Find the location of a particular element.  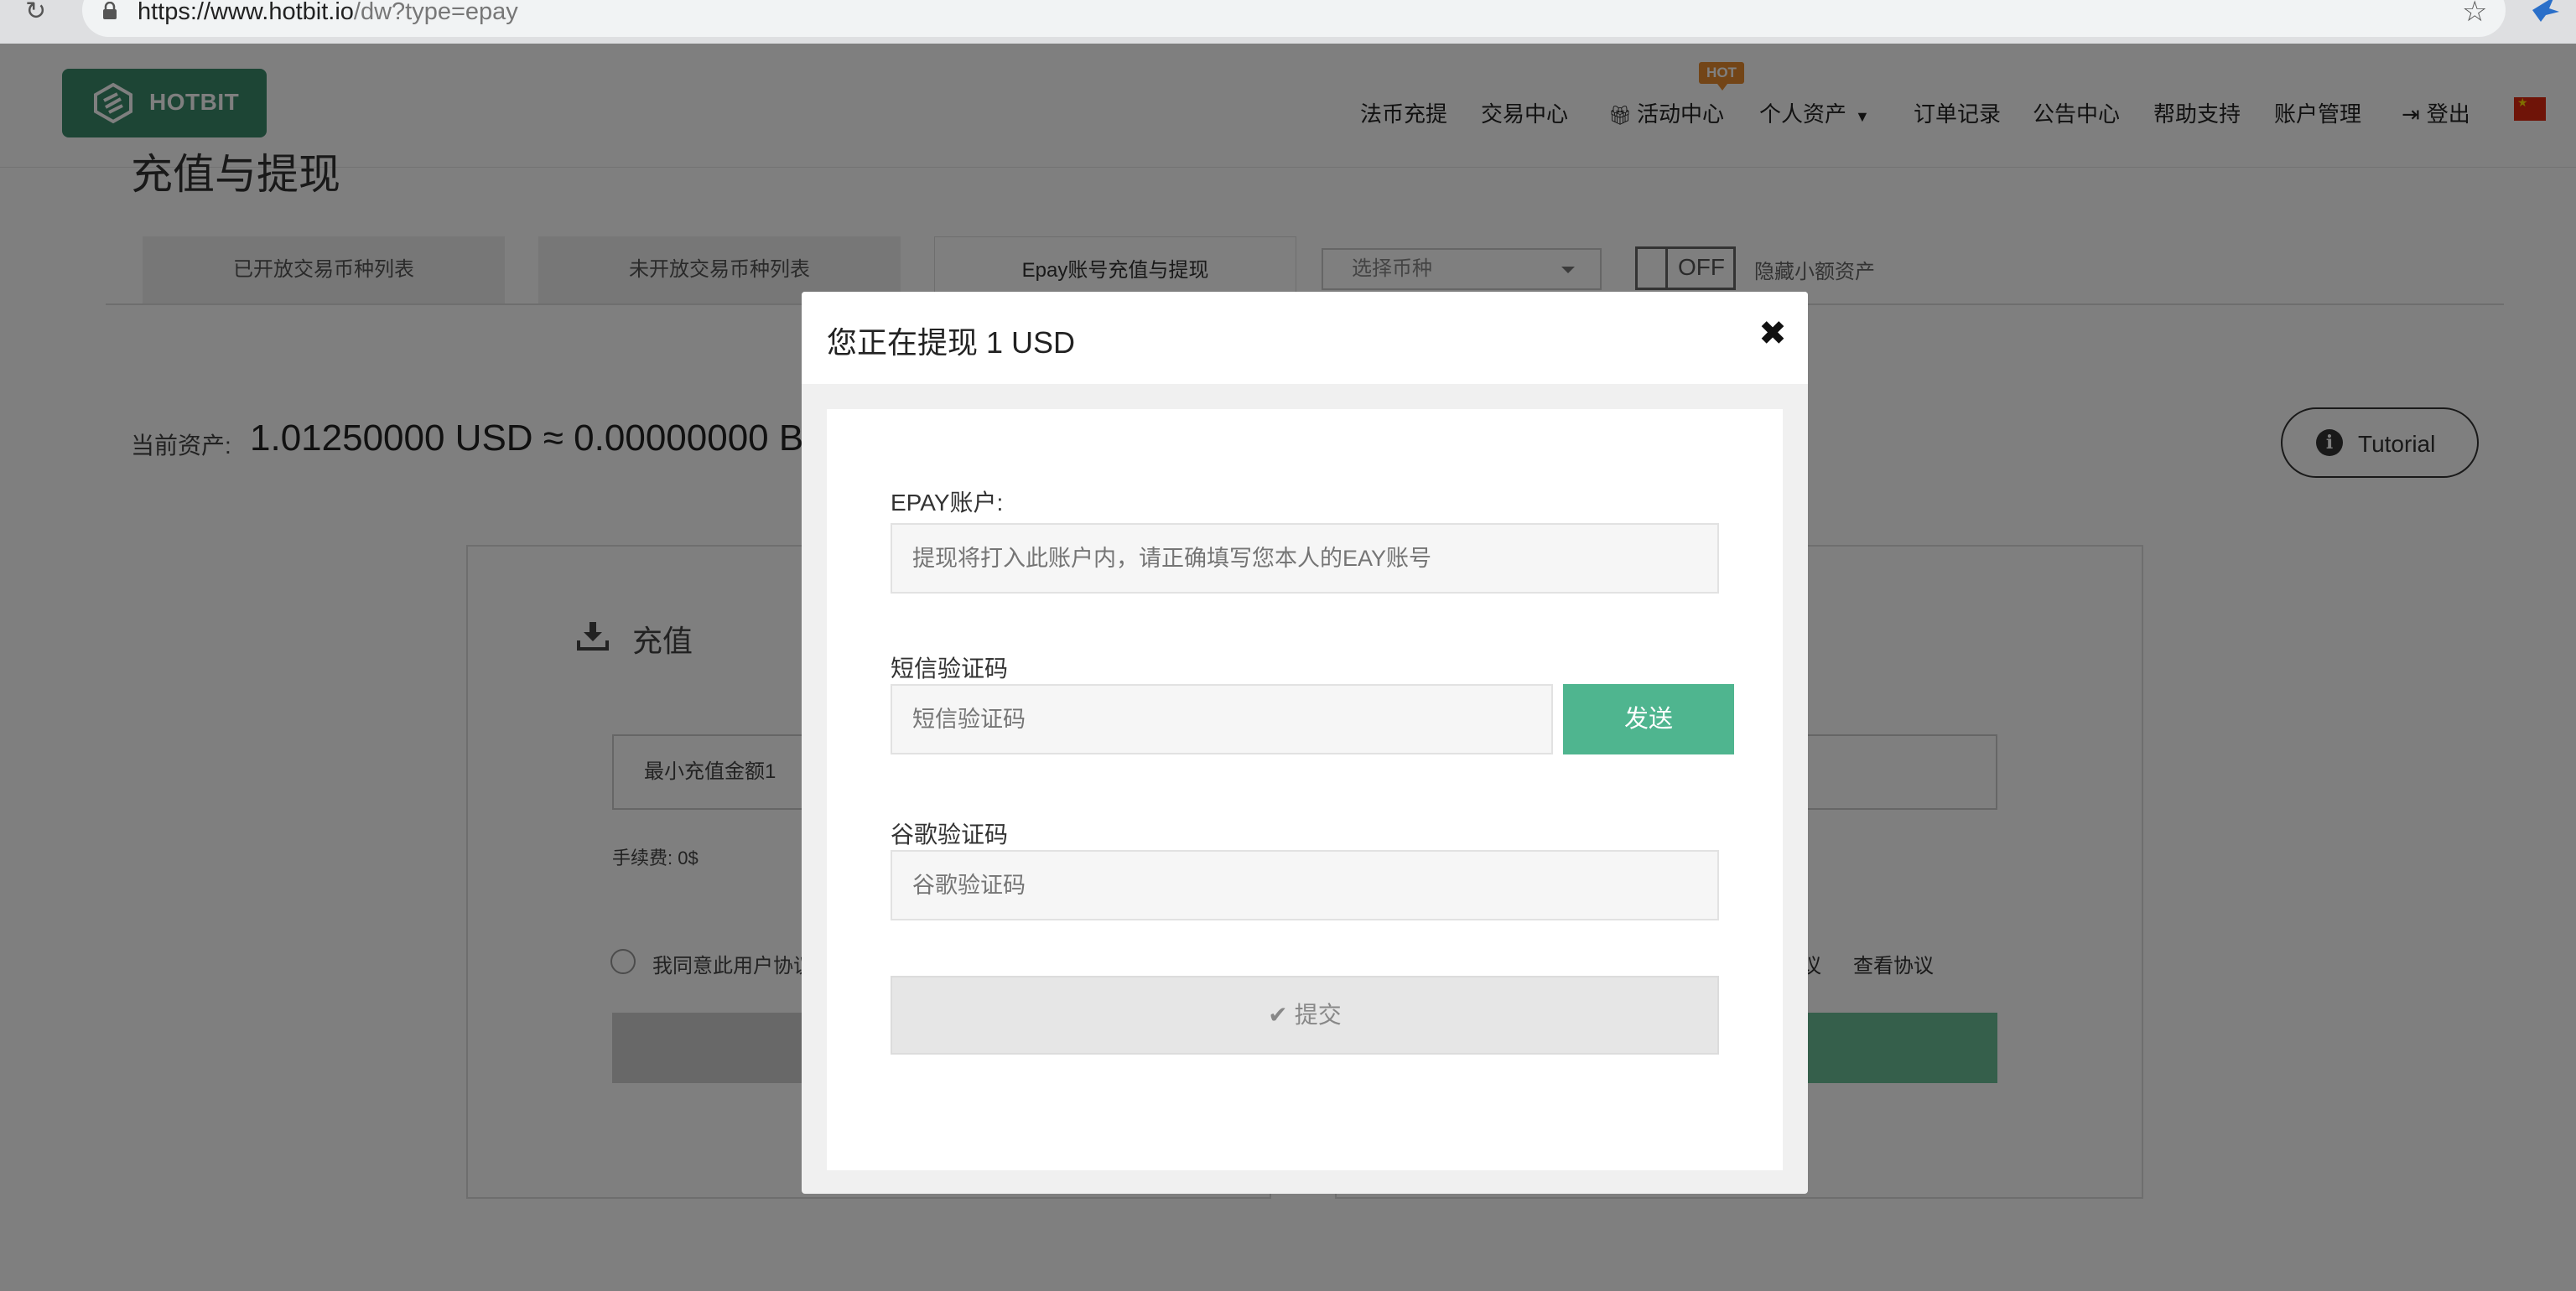

reload-icon: ↻ is located at coordinates (42, 13).